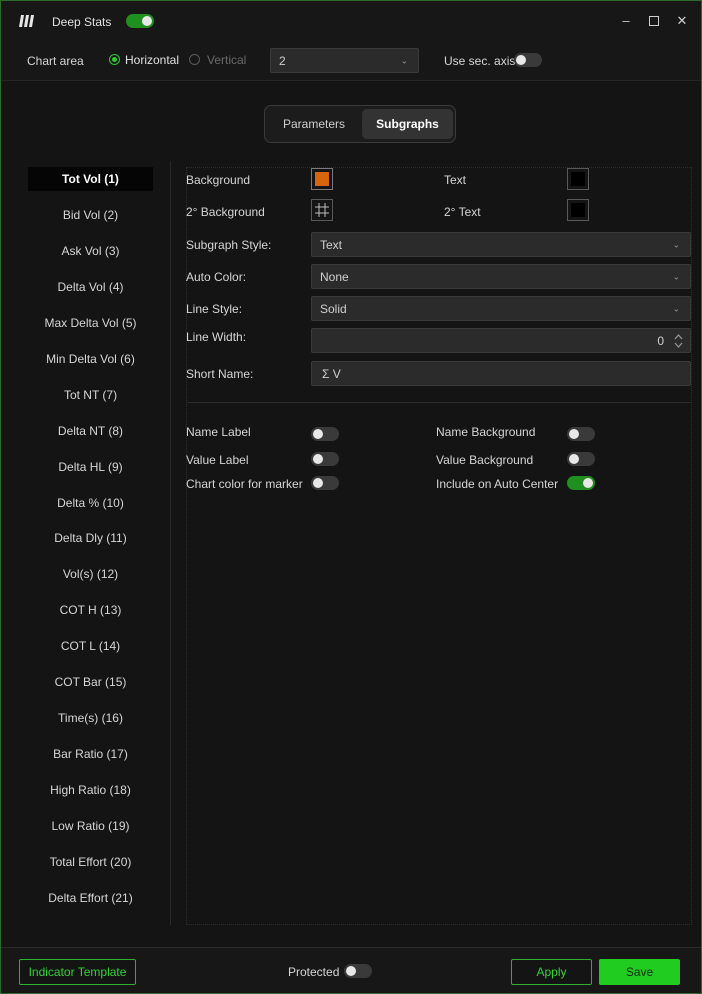  What do you see at coordinates (485, 460) in the screenshot?
I see `value-background-option: Value Background` at bounding box center [485, 460].